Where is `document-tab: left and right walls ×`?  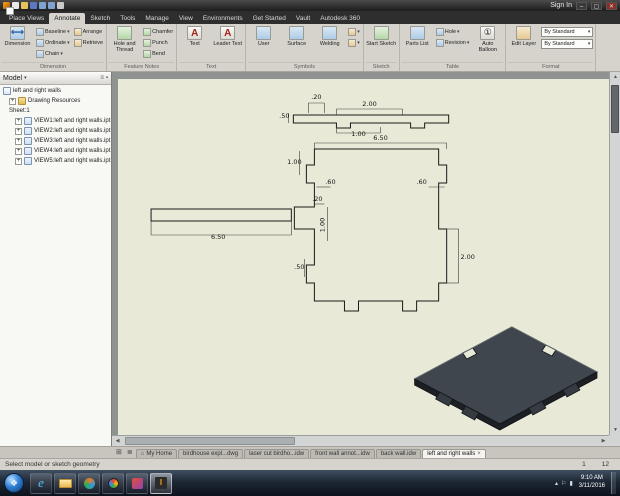 document-tab: left and right walls × is located at coordinates (454, 453).